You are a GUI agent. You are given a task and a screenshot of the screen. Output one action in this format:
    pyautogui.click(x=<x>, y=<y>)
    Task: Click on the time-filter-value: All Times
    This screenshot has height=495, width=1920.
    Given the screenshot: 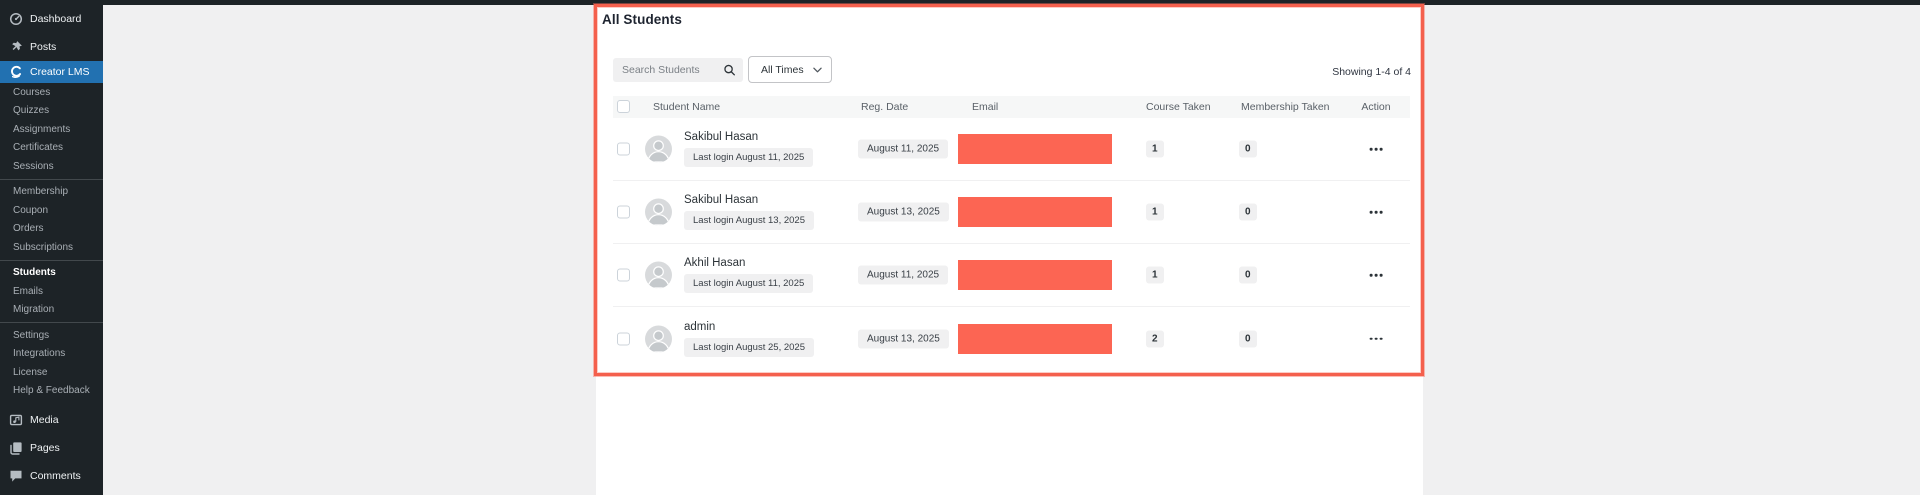 What is the action you would take?
    pyautogui.click(x=782, y=69)
    